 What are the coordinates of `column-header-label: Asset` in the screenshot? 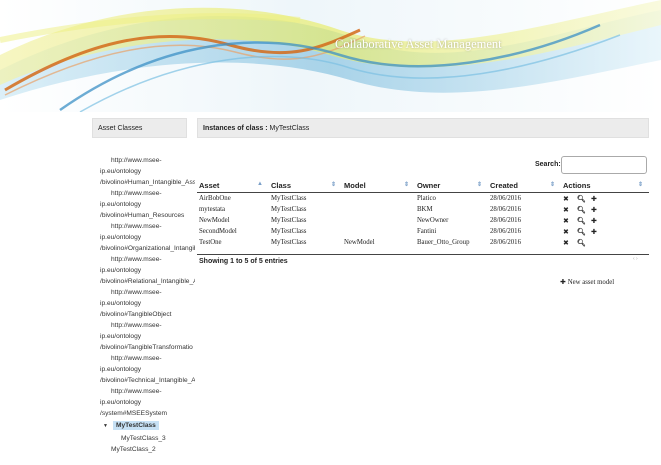 It's located at (209, 185).